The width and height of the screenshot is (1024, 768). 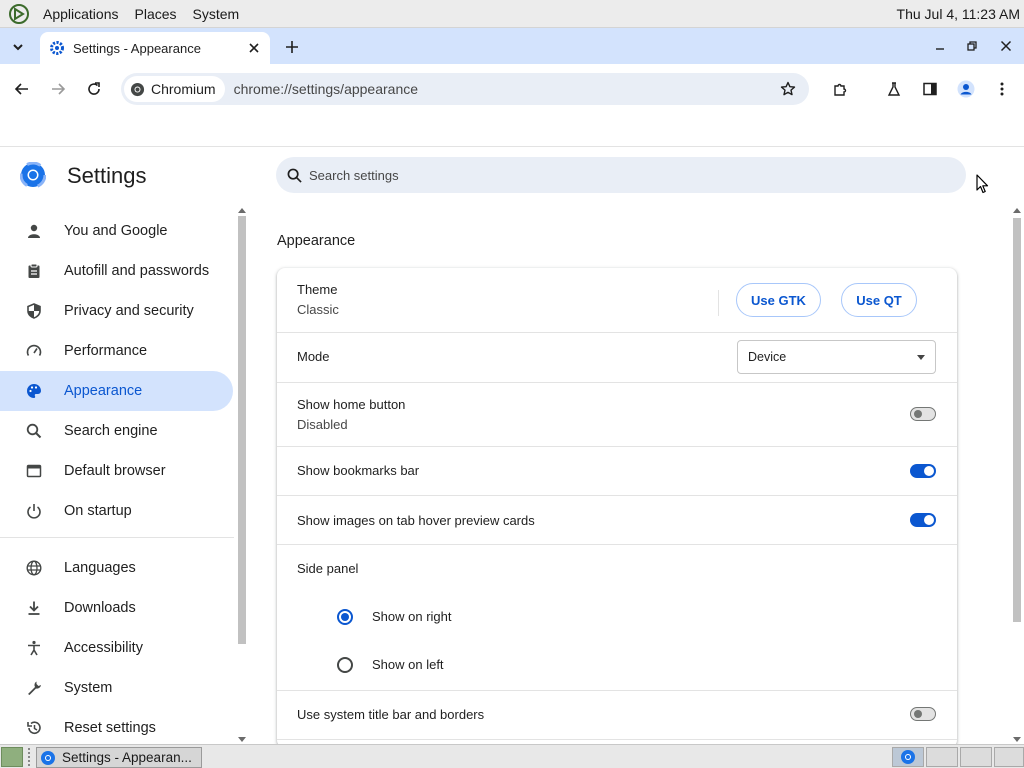 I want to click on search-icon, so click(x=294, y=175).